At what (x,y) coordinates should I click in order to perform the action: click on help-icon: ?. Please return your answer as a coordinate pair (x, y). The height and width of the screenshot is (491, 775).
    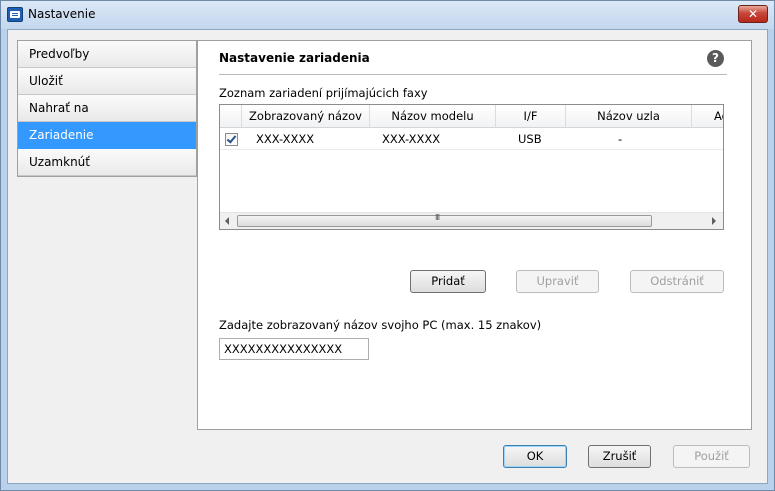
    Looking at the image, I should click on (715, 58).